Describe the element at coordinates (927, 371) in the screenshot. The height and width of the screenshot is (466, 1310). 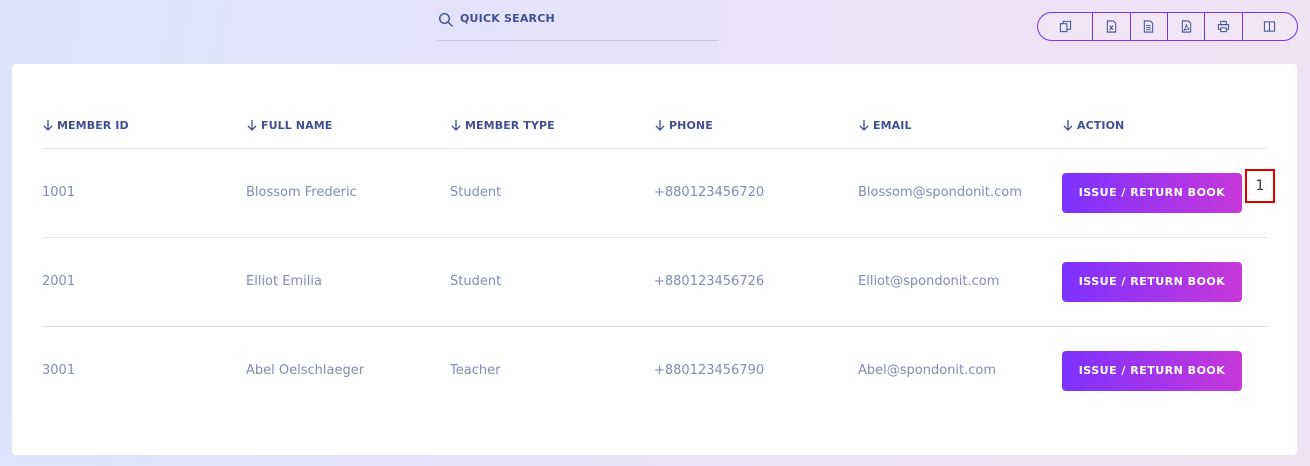
I see `cell-email: Abel@spondonit.com` at that location.